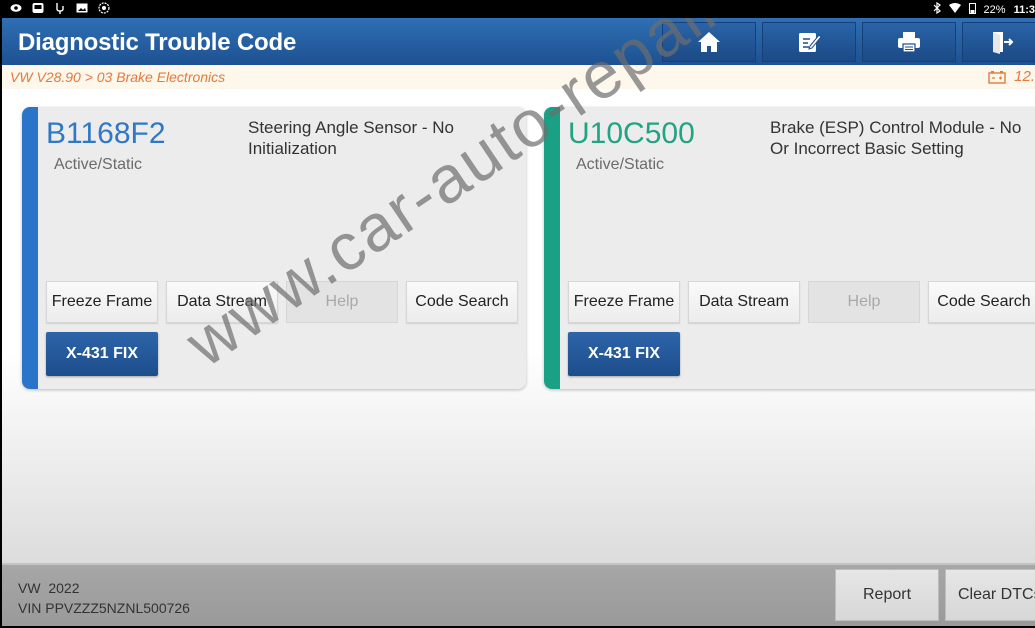 The height and width of the screenshot is (628, 1035). Describe the element at coordinates (118, 77) in the screenshot. I see `breadcrumb: VW V28.90 > 03 Brake Electronics` at that location.